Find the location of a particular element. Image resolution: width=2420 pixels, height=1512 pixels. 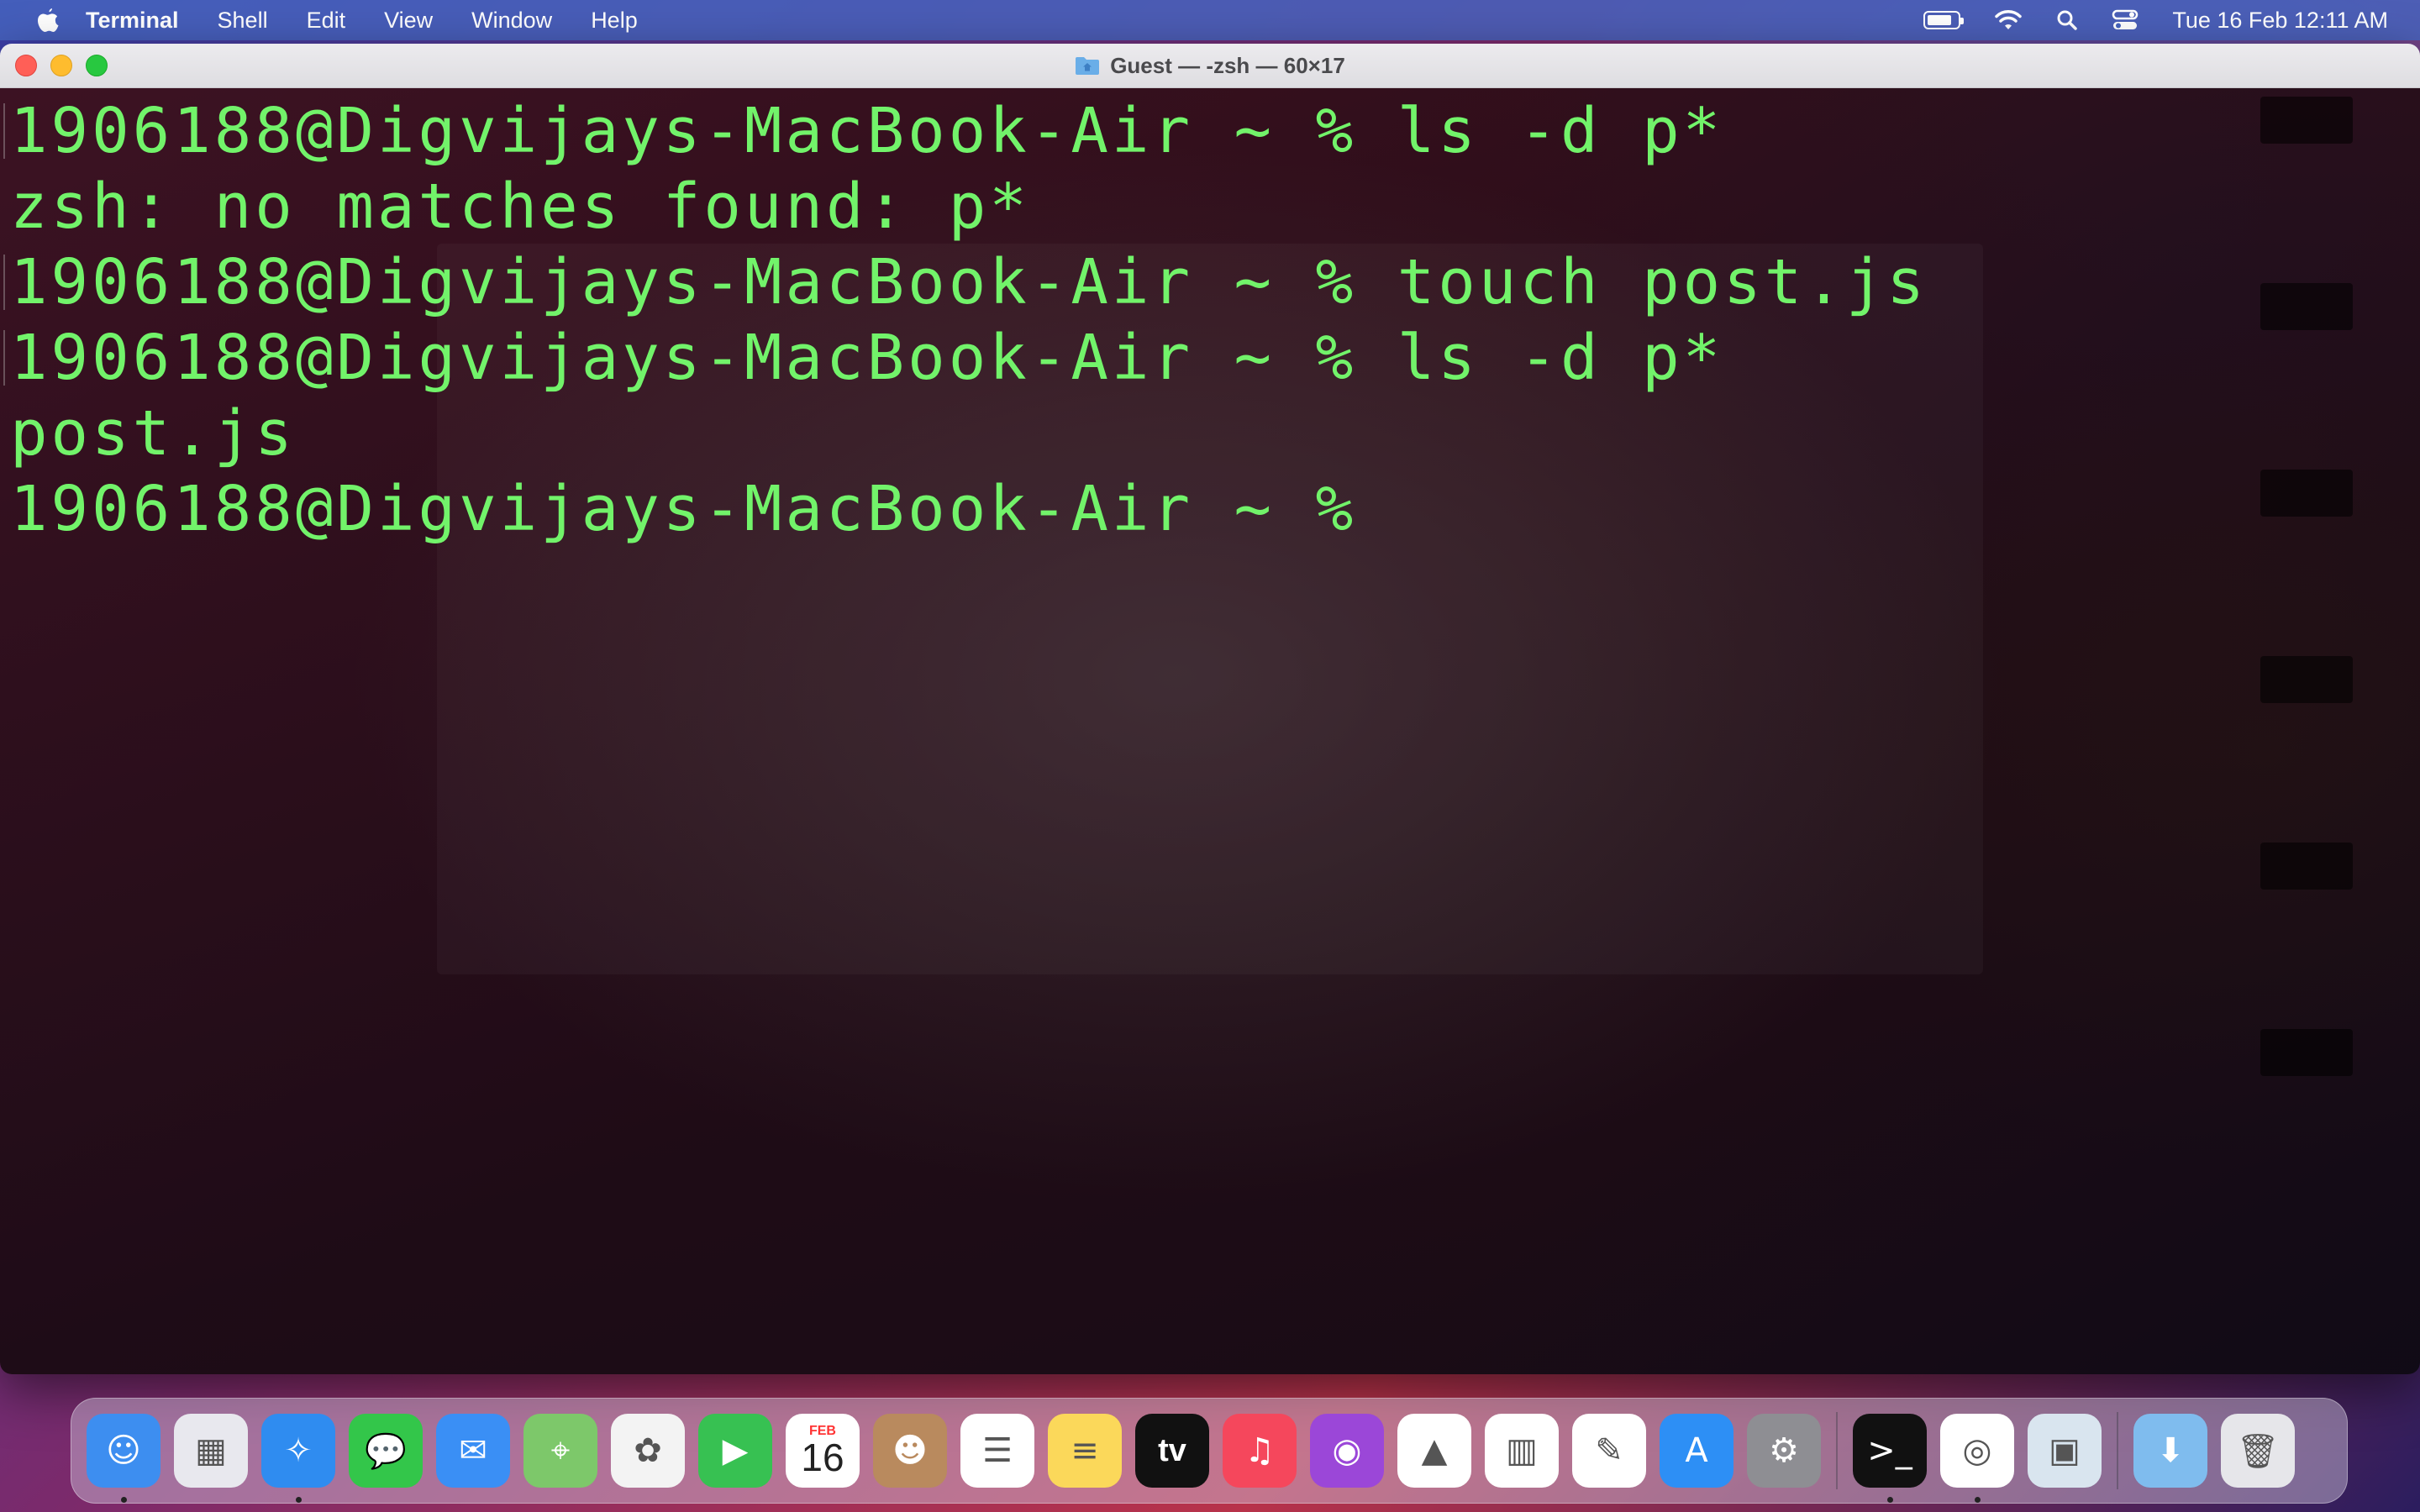

mail-icon: ✉ is located at coordinates (473, 1451).